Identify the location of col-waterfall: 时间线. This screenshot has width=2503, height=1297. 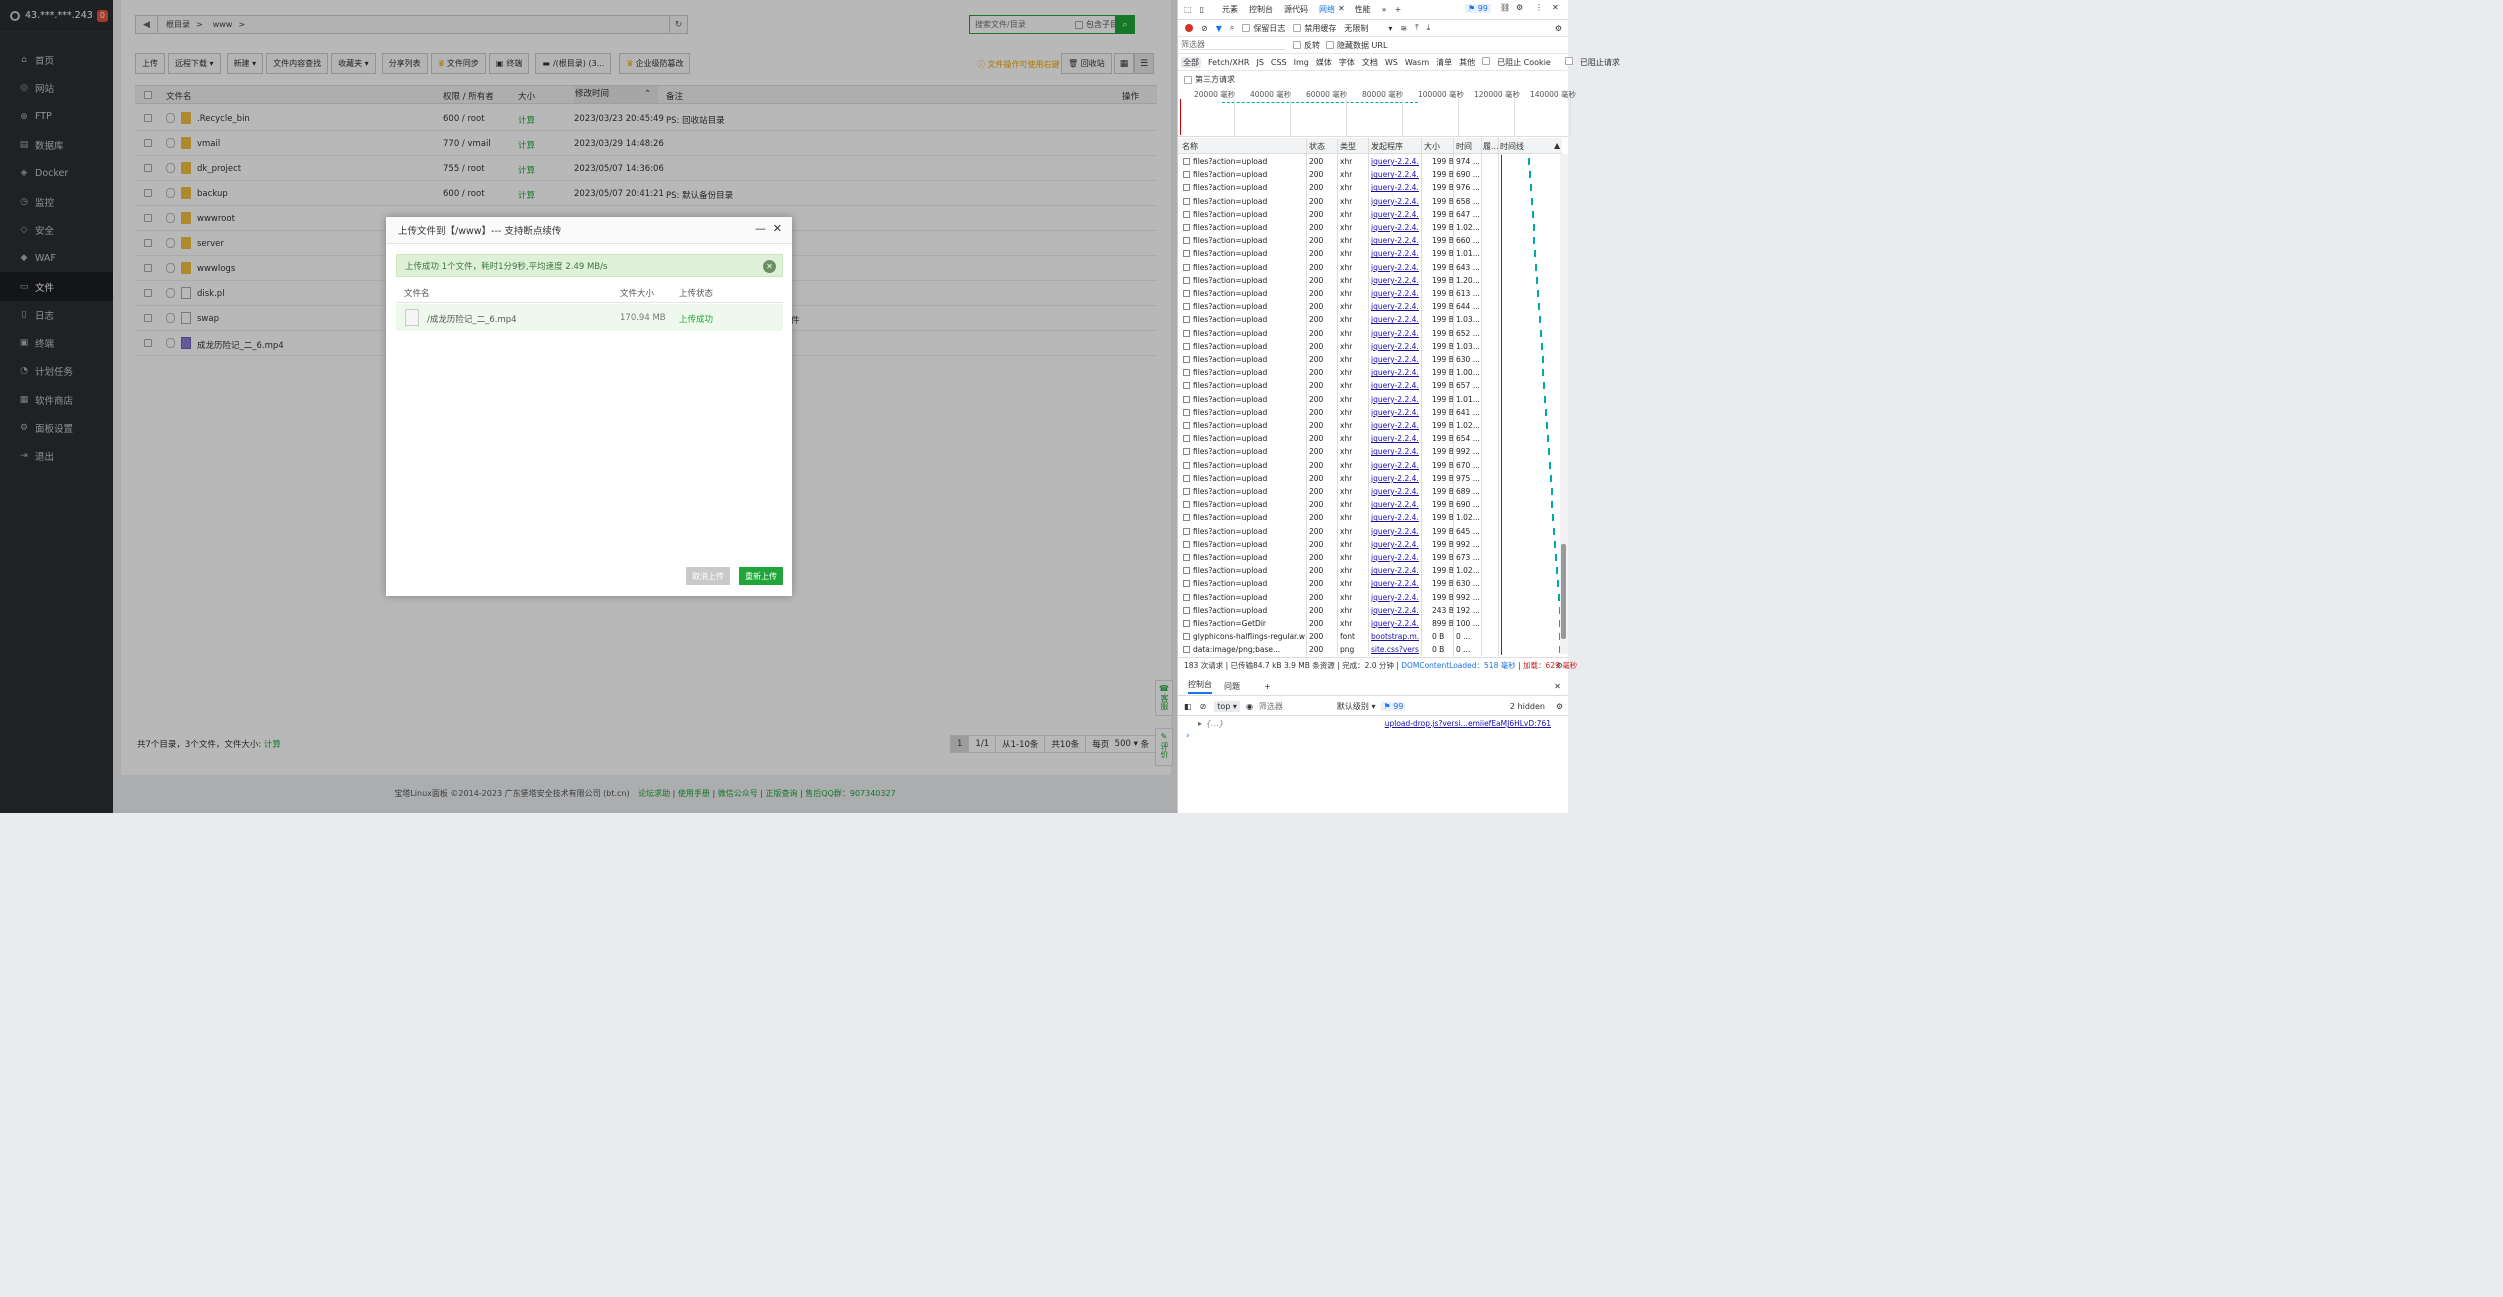
(1512, 146).